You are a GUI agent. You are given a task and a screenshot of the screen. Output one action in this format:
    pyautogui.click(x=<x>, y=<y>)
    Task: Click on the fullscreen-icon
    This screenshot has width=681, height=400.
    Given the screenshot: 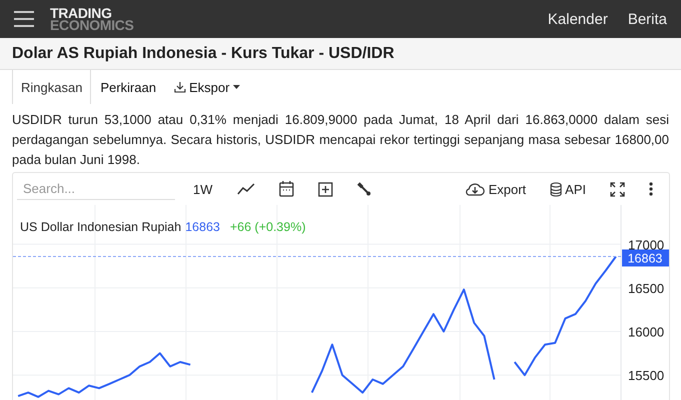 What is the action you would take?
    pyautogui.click(x=617, y=189)
    